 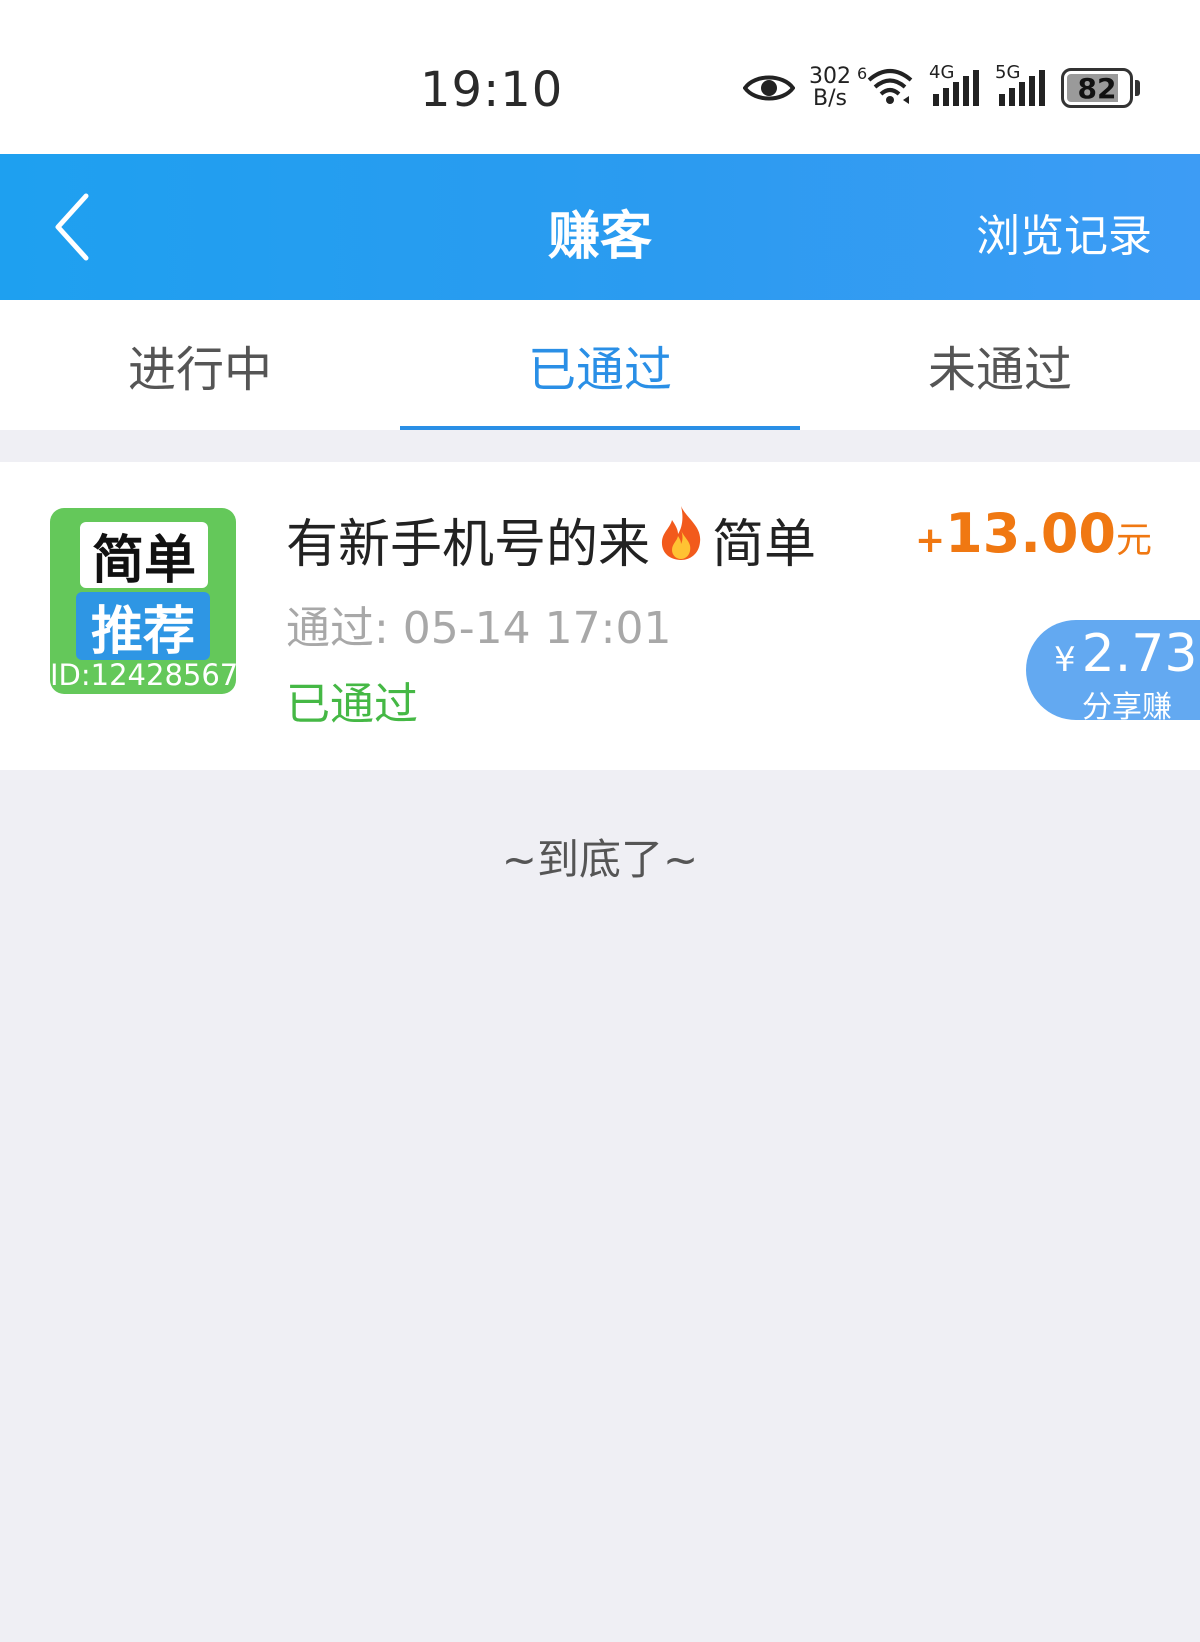 What do you see at coordinates (352, 704) in the screenshot?
I see `status-label: 已通过` at bounding box center [352, 704].